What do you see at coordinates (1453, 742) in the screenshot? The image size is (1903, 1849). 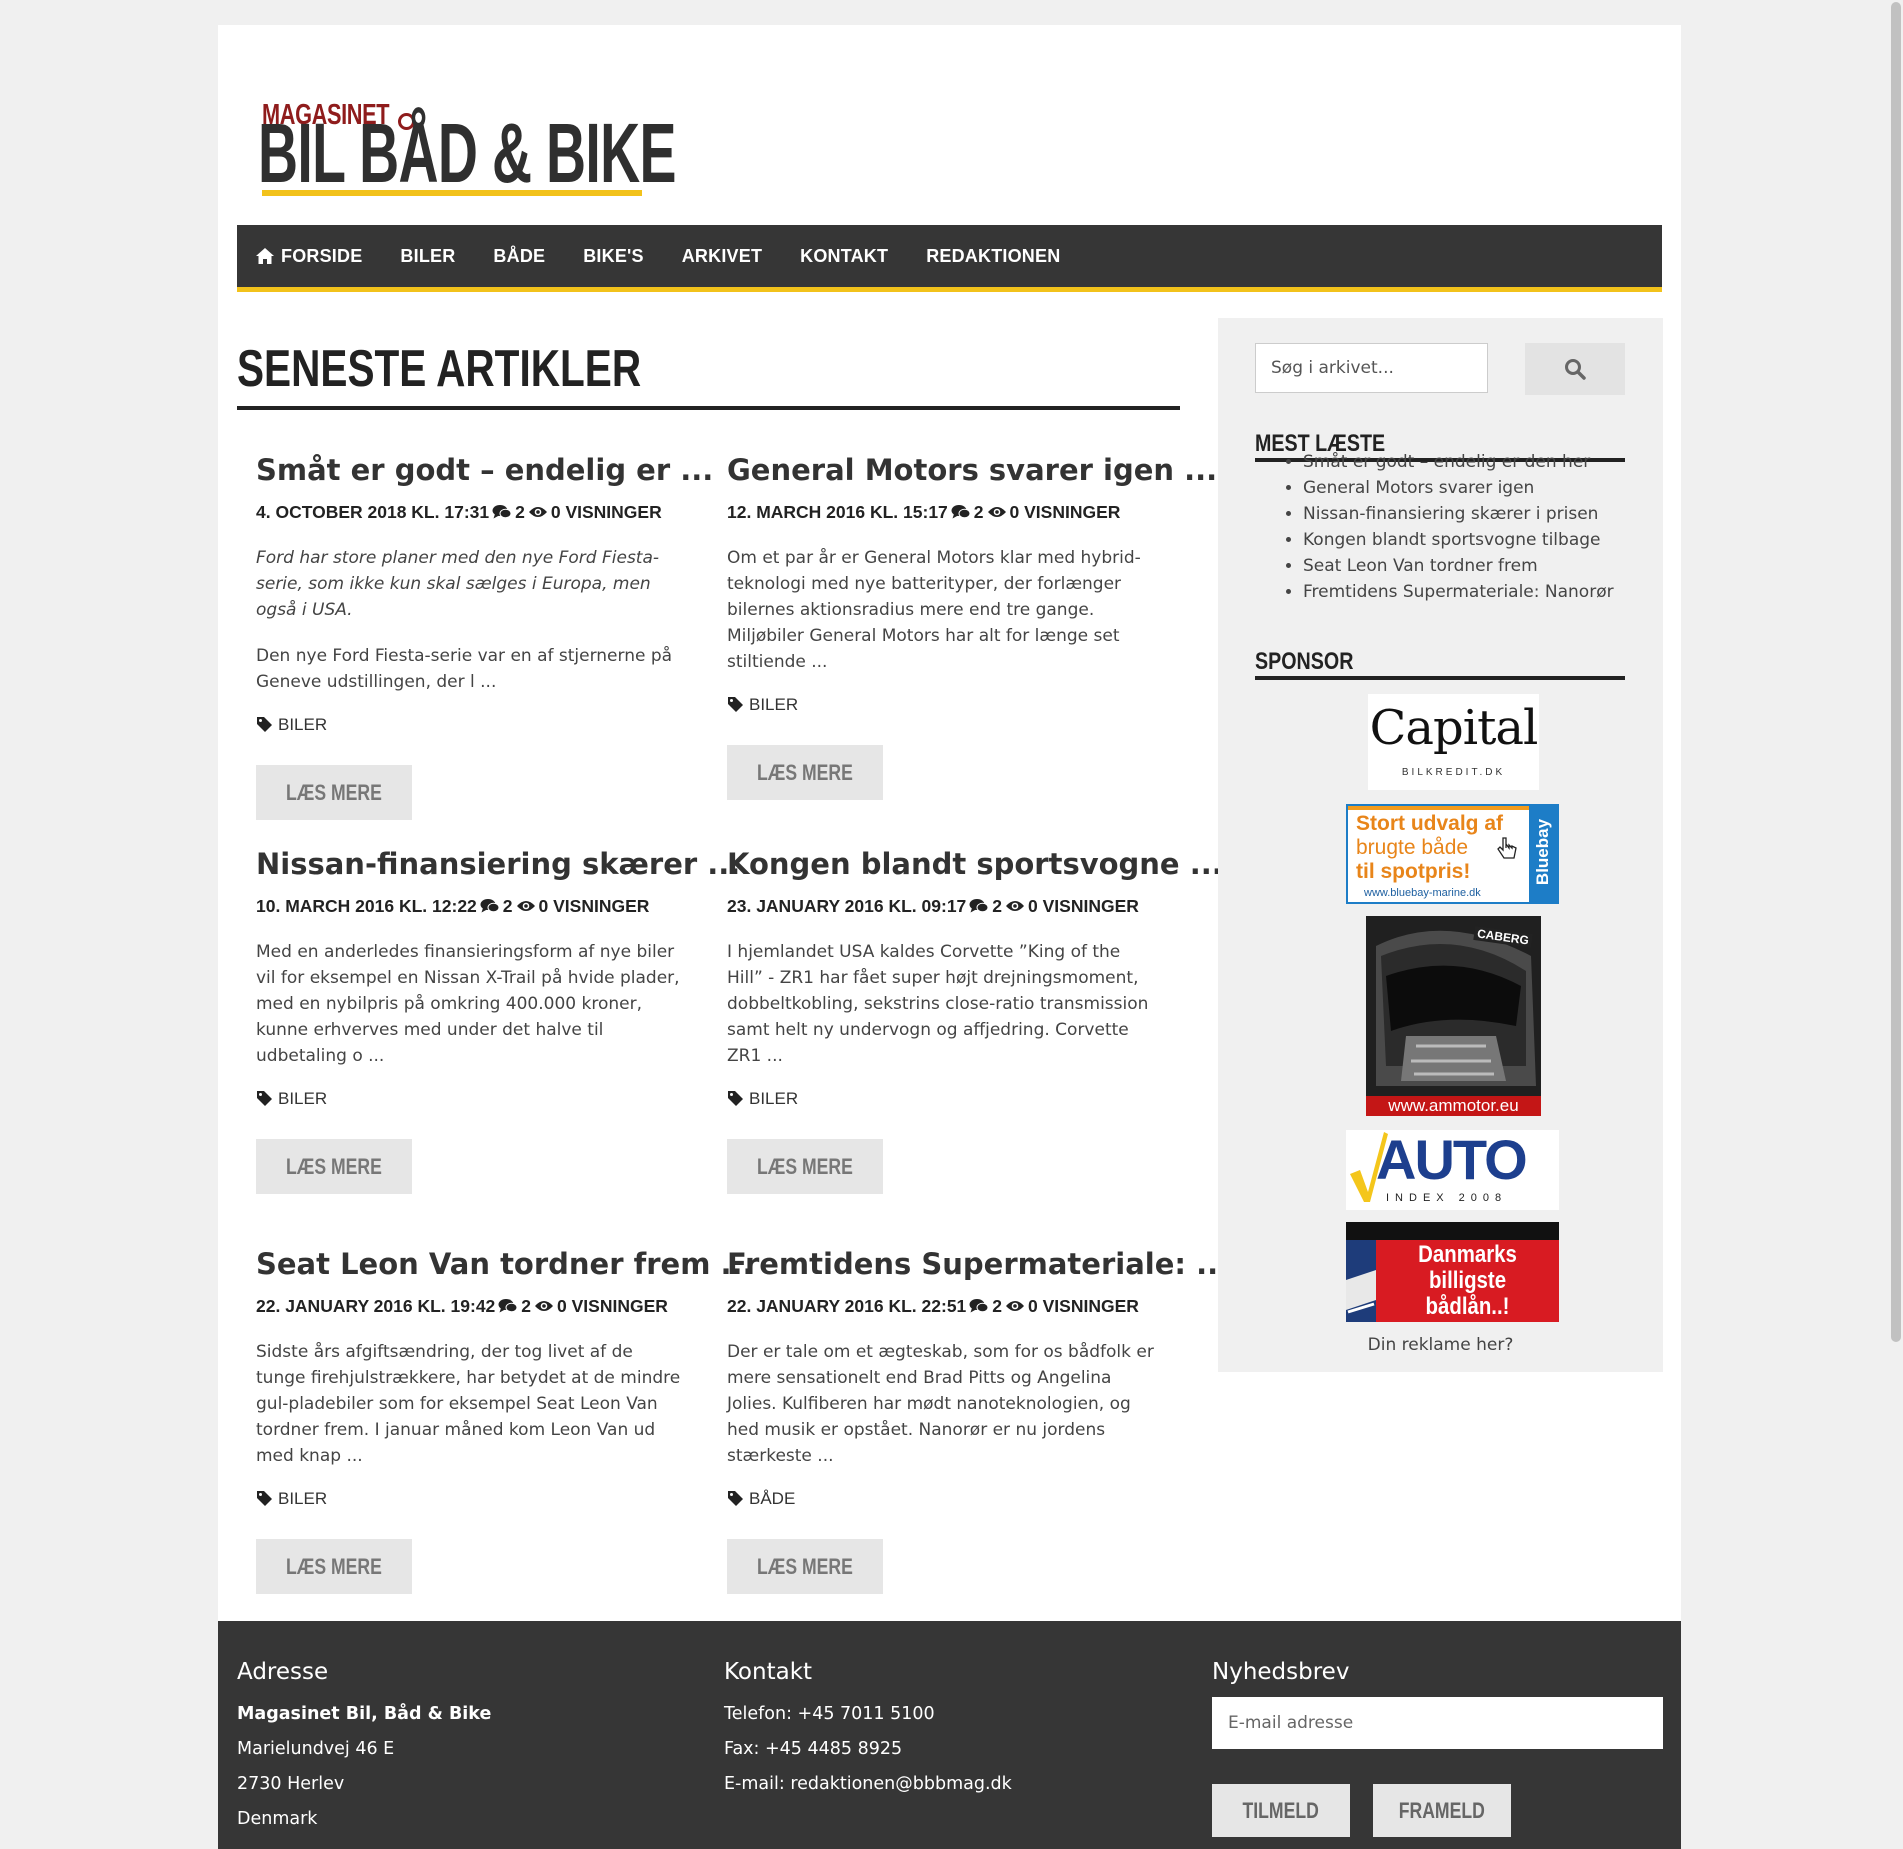 I see `sponsor-capital: Capital BILKREDIT.DK` at bounding box center [1453, 742].